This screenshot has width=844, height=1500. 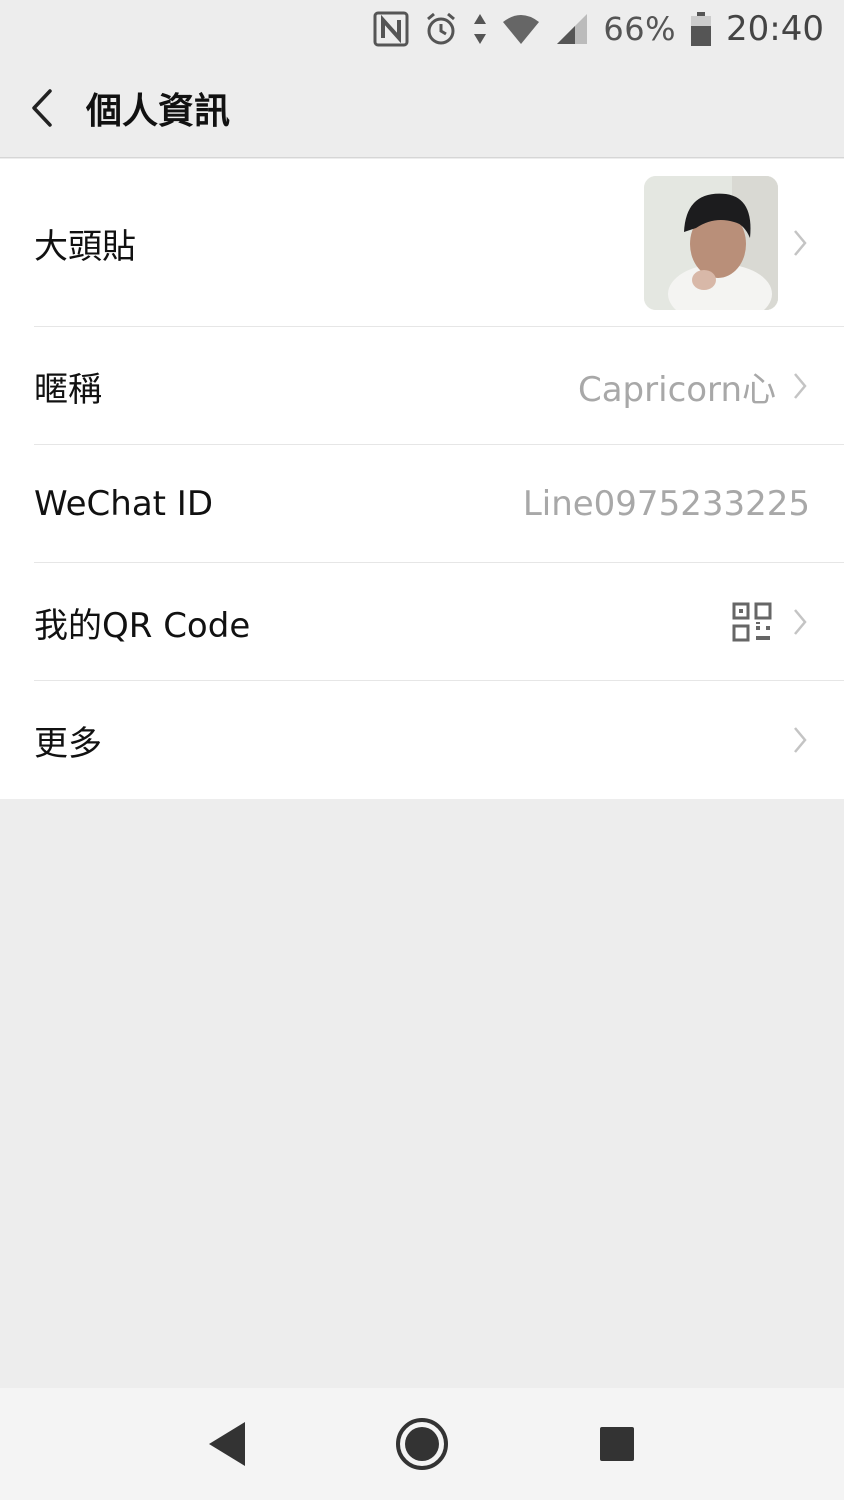 I want to click on header: 個人資訊, so click(x=422, y=108).